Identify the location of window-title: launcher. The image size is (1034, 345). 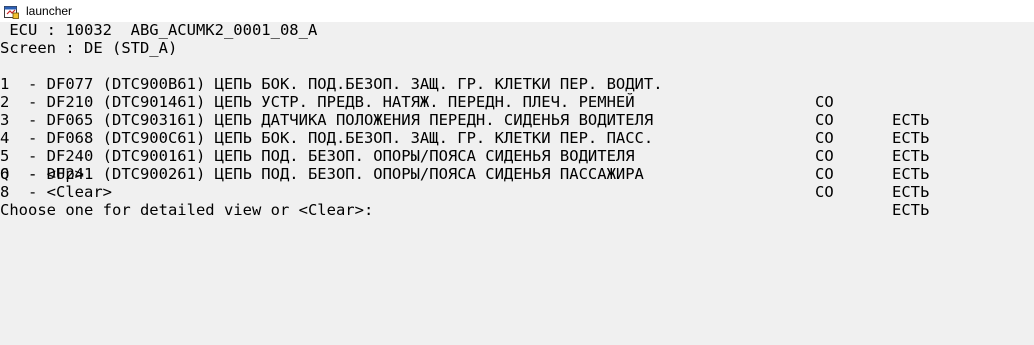
(49, 11).